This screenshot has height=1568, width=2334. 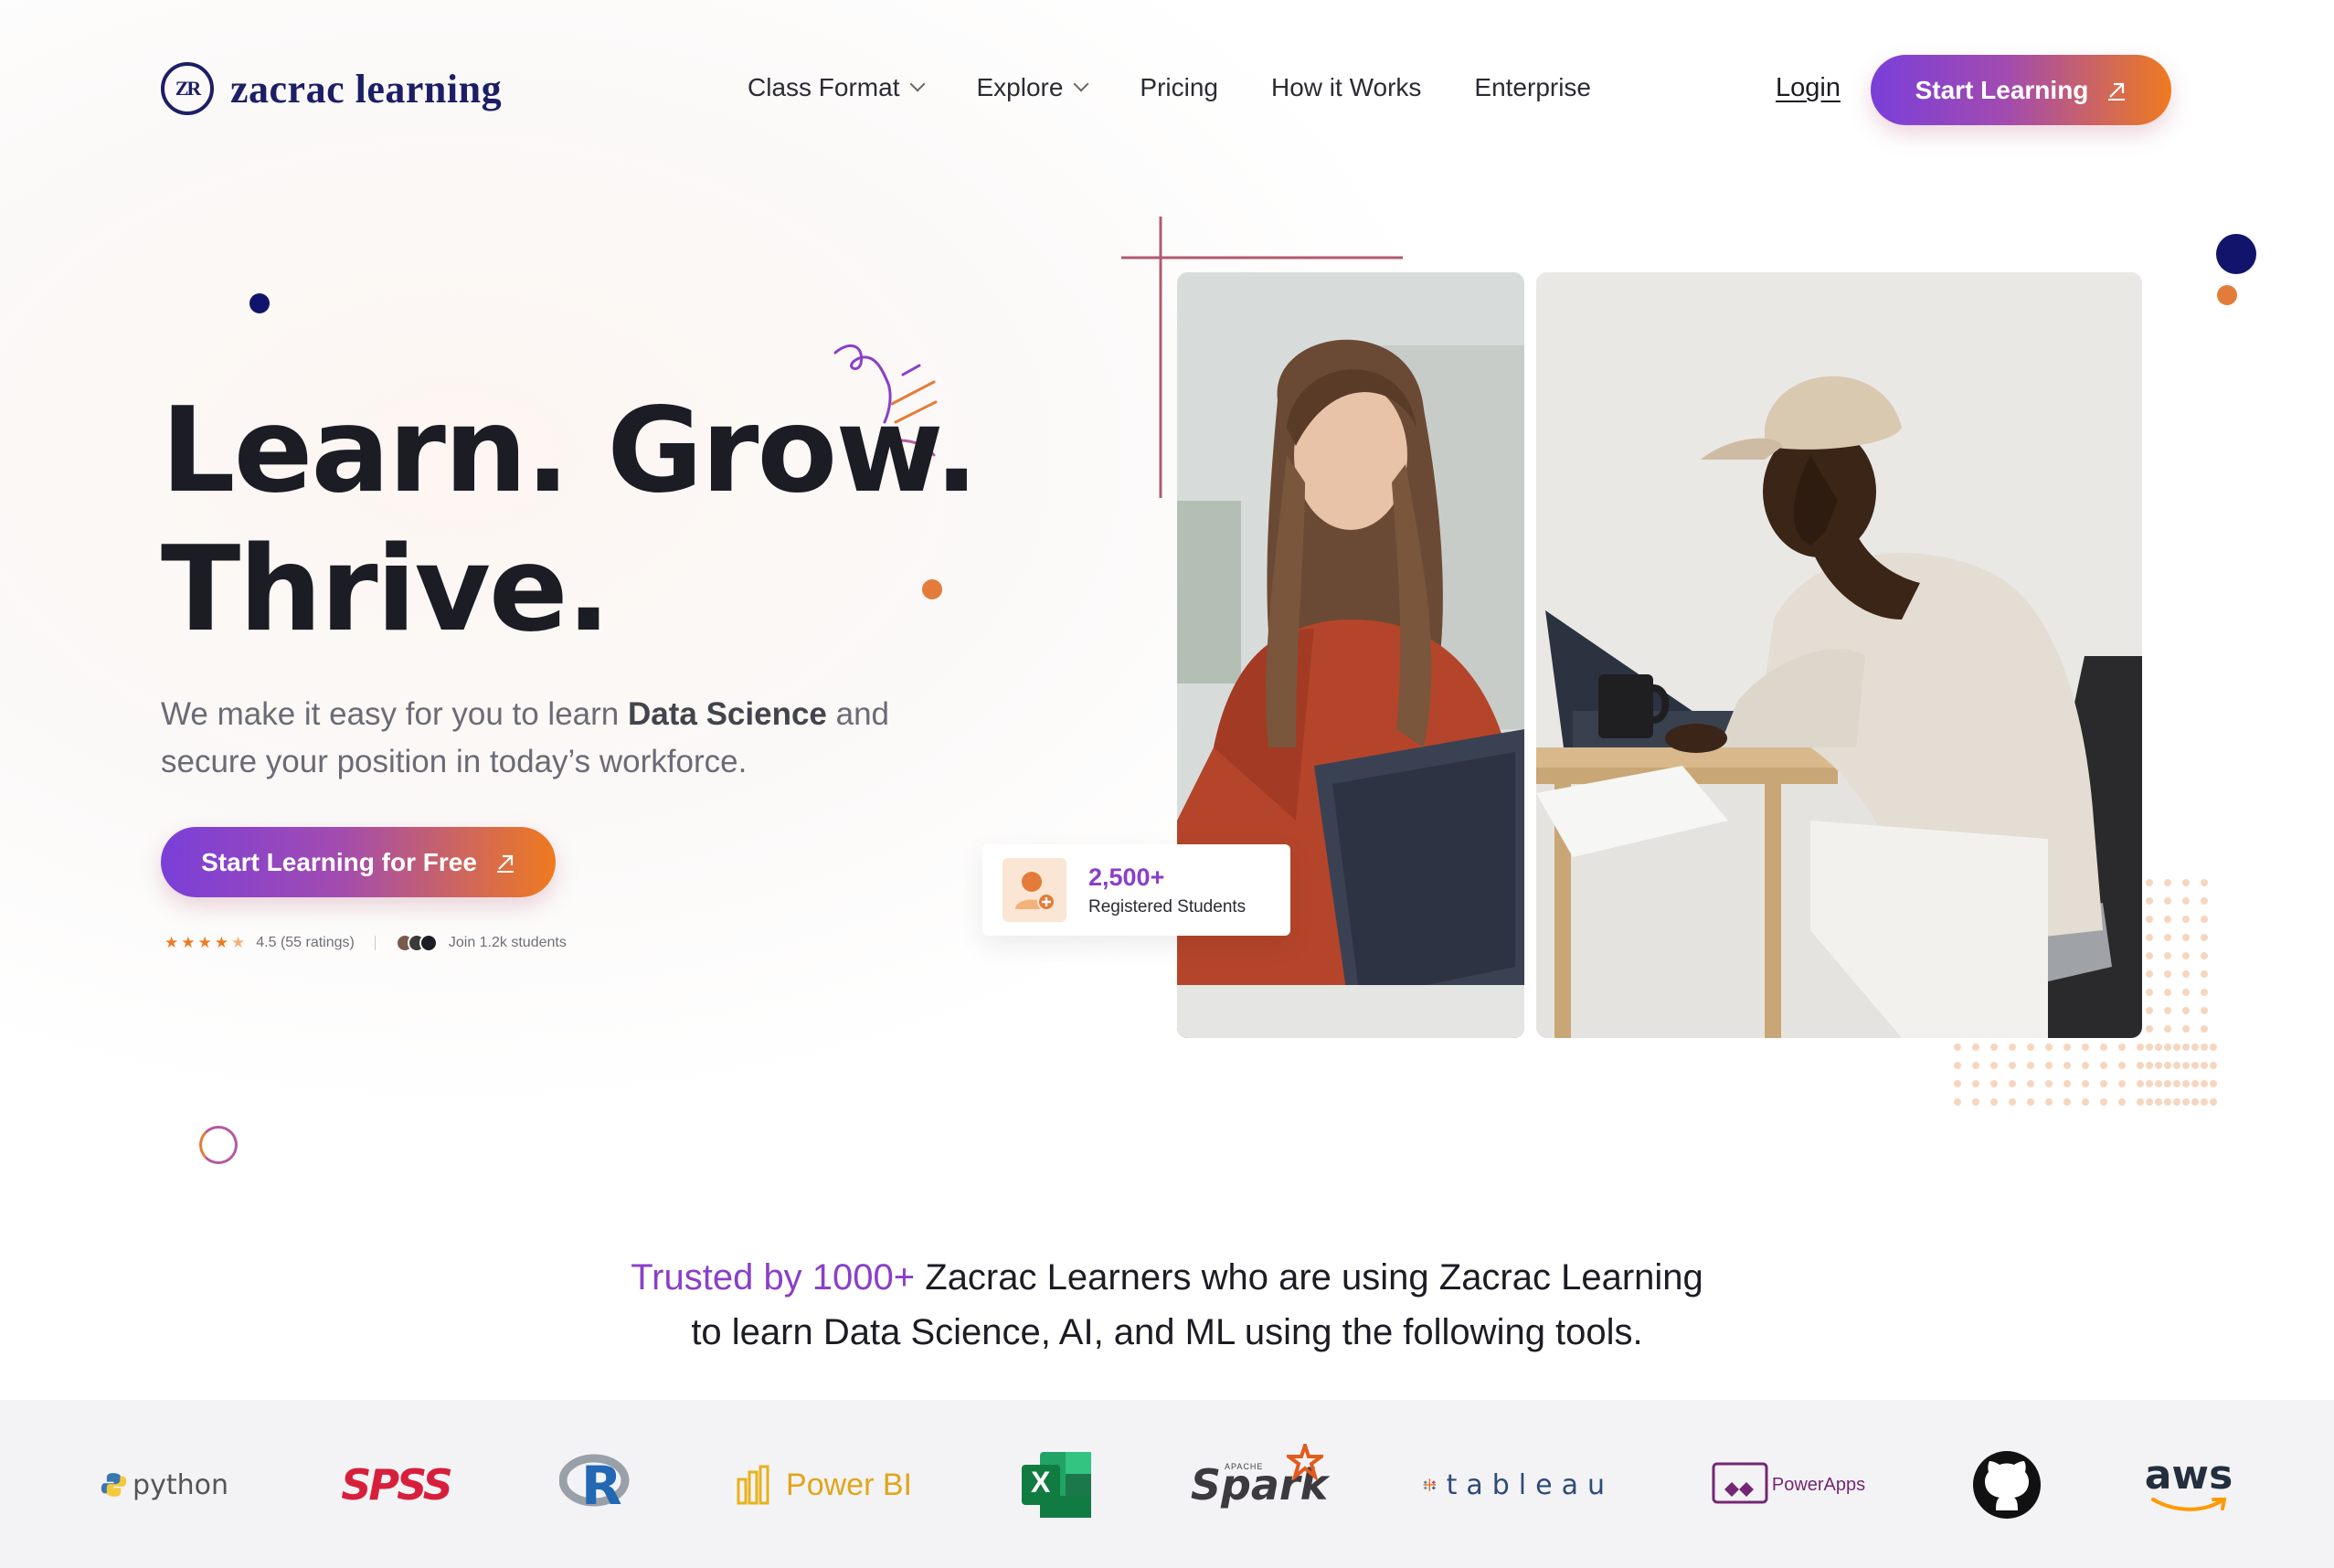 What do you see at coordinates (2188, 1476) in the screenshot?
I see `tool-label: aws` at bounding box center [2188, 1476].